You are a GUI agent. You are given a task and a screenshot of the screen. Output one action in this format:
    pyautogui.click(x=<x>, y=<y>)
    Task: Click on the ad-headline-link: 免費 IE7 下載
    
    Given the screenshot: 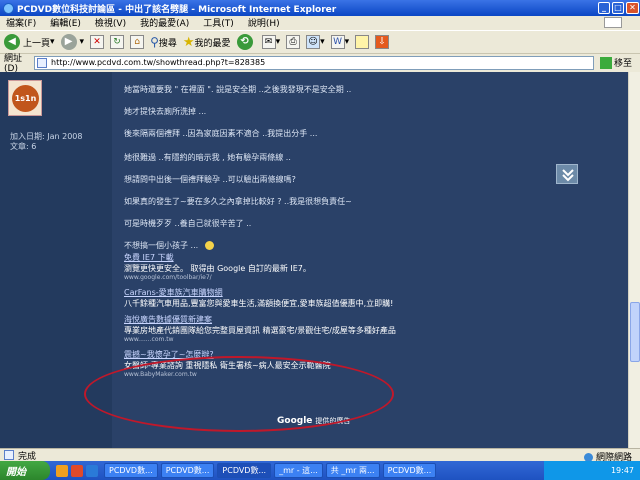 What is the action you would take?
    pyautogui.click(x=274, y=257)
    